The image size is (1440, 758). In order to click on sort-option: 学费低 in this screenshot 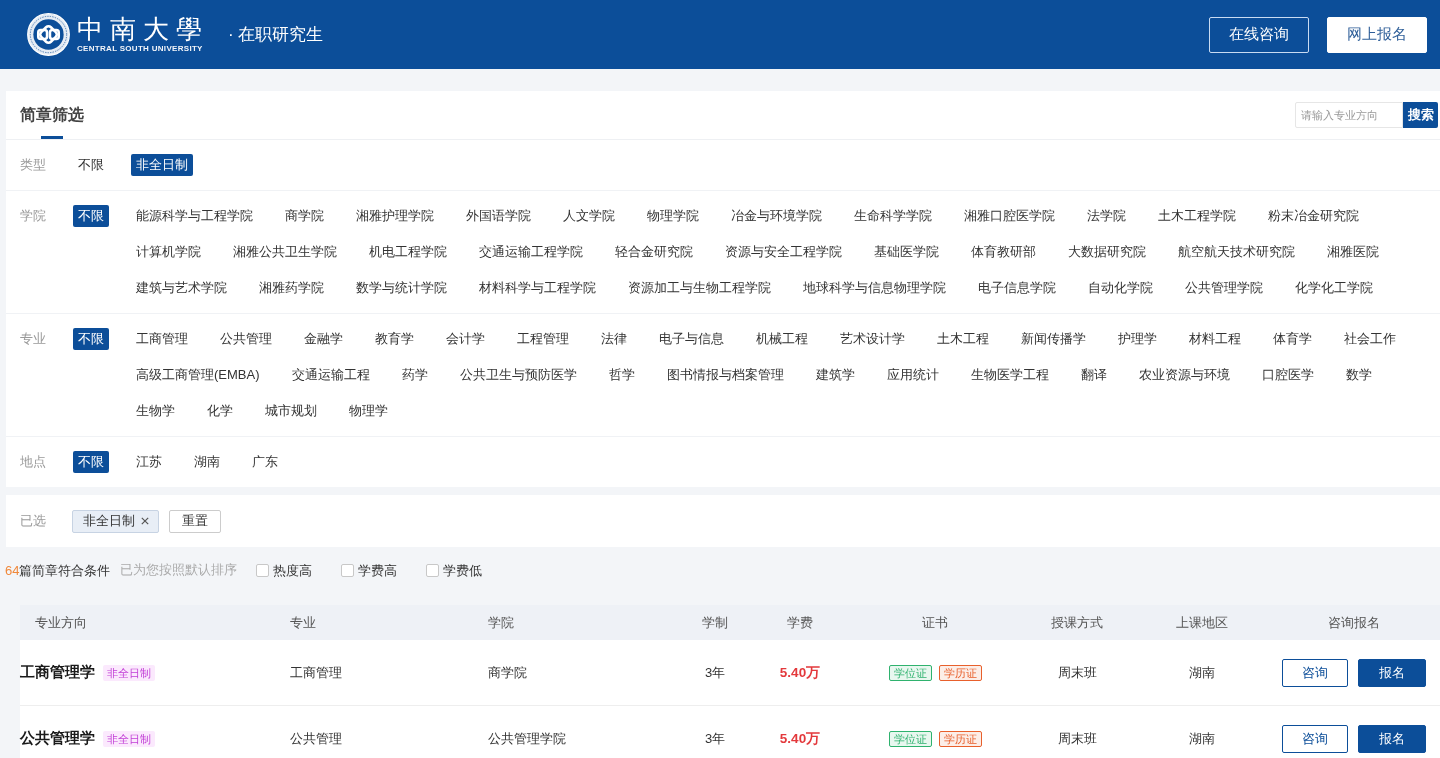, I will do `click(454, 570)`.